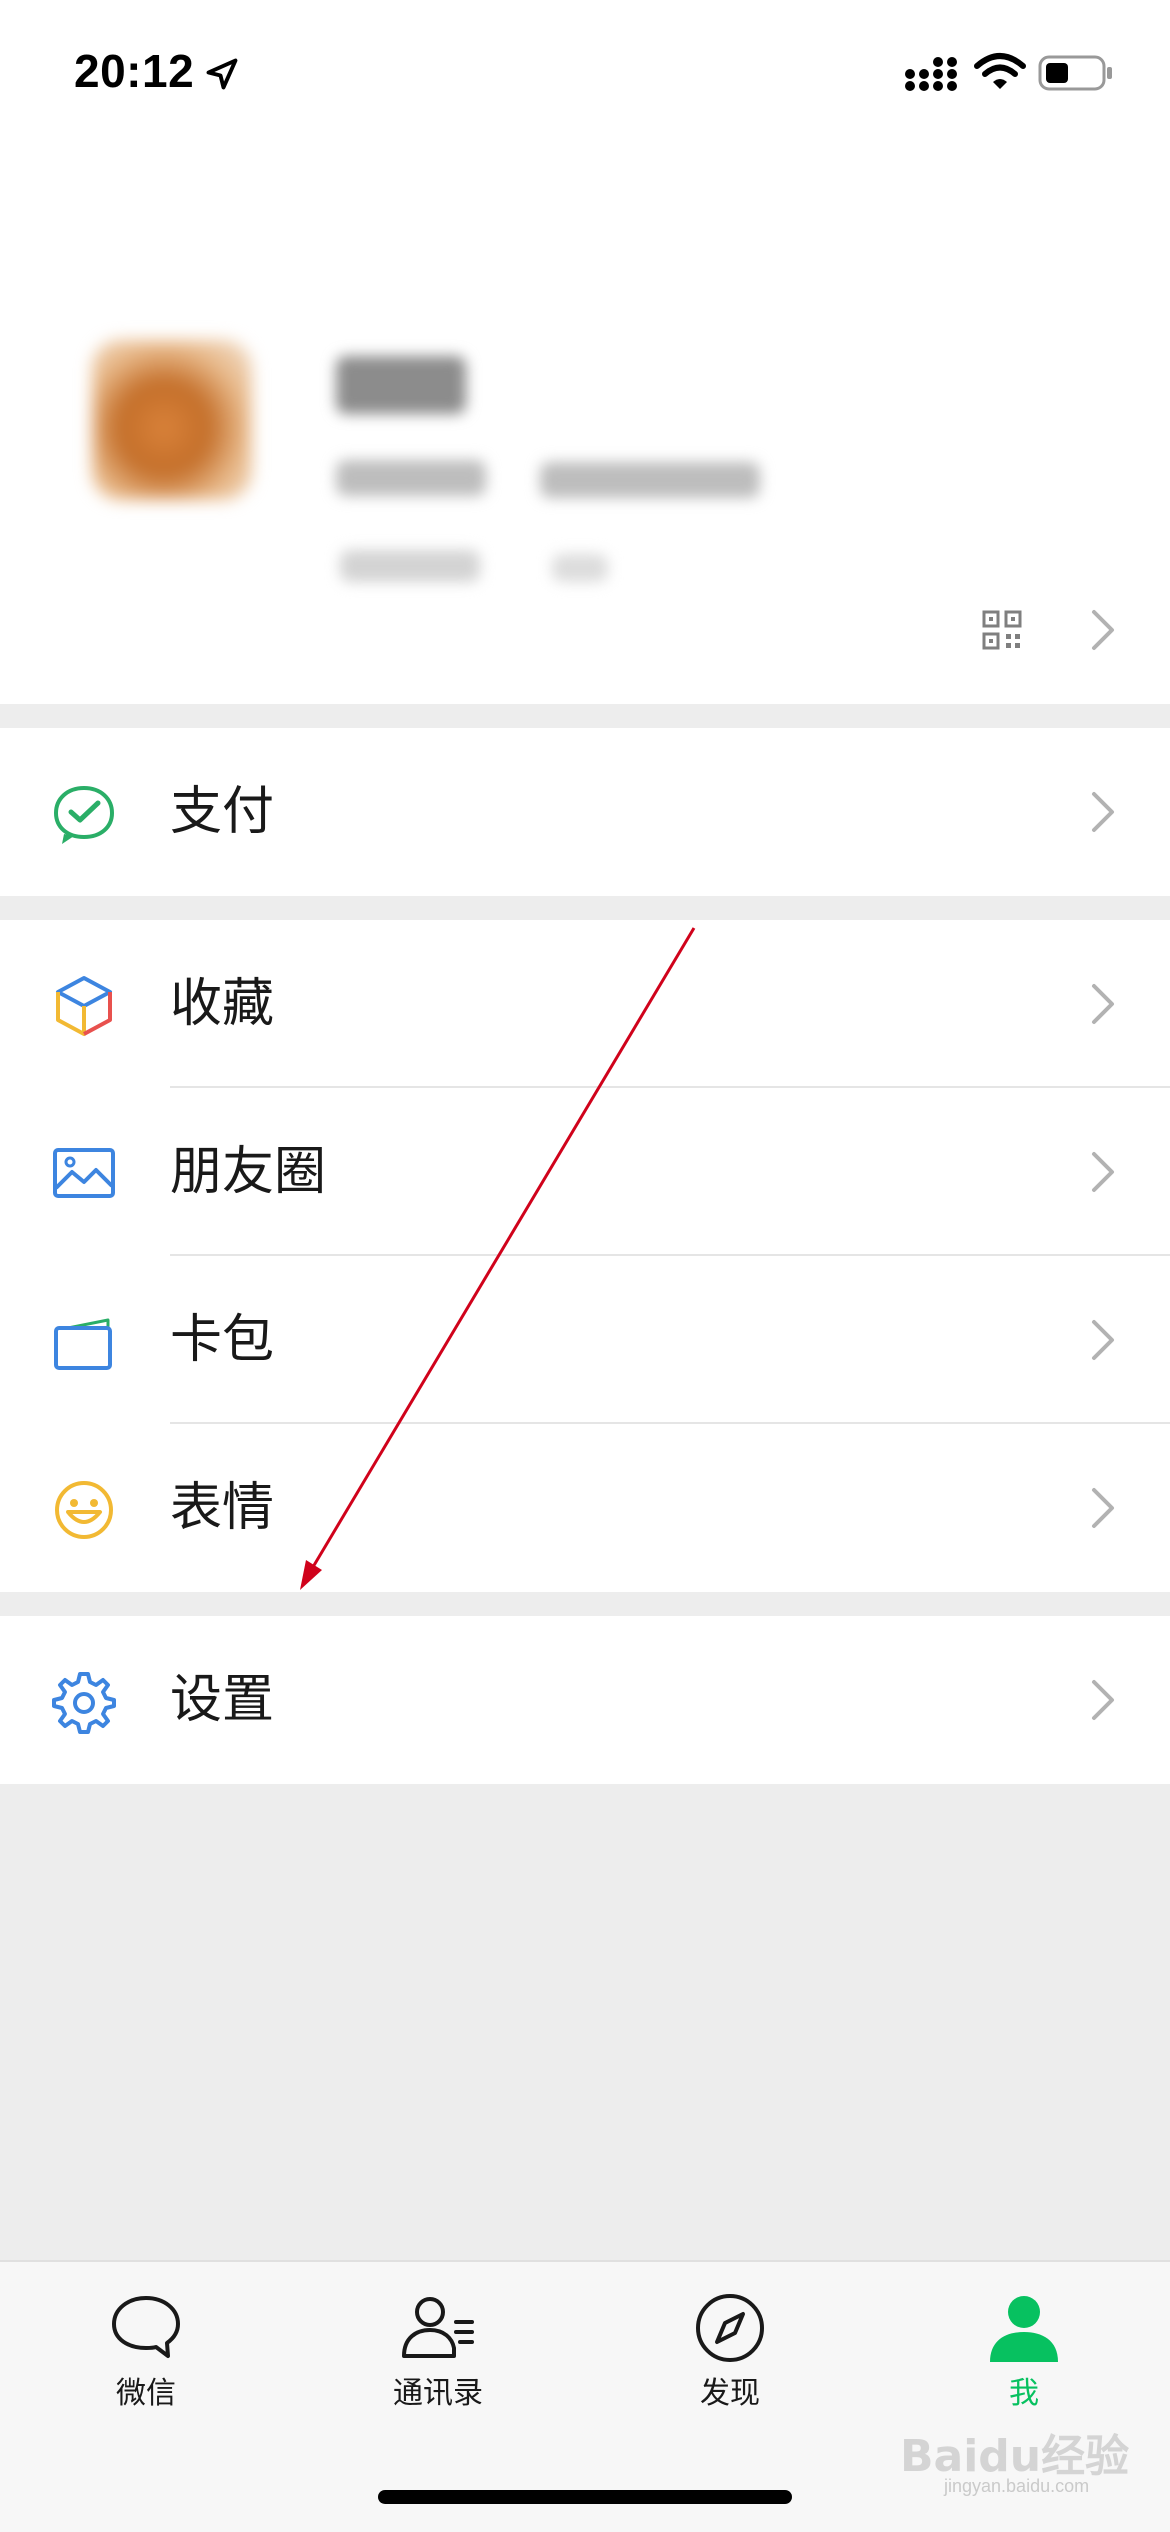  I want to click on menu-item-label: 朋友圈, so click(248, 1172).